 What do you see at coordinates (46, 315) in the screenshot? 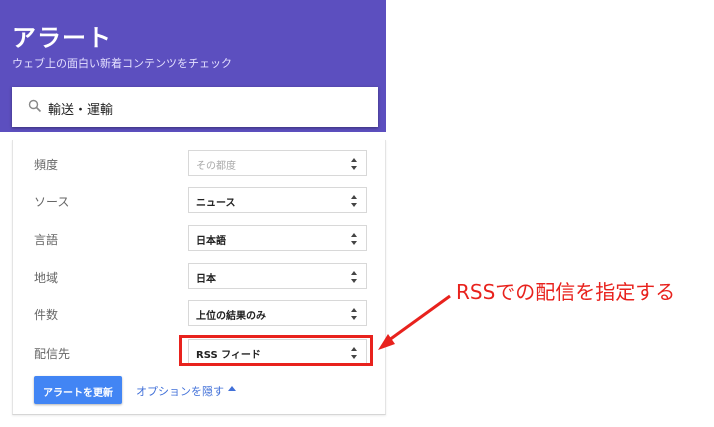
I see `option-label-count: 件数` at bounding box center [46, 315].